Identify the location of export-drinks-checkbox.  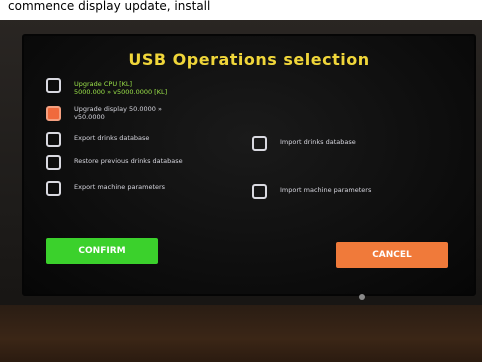
(53, 139).